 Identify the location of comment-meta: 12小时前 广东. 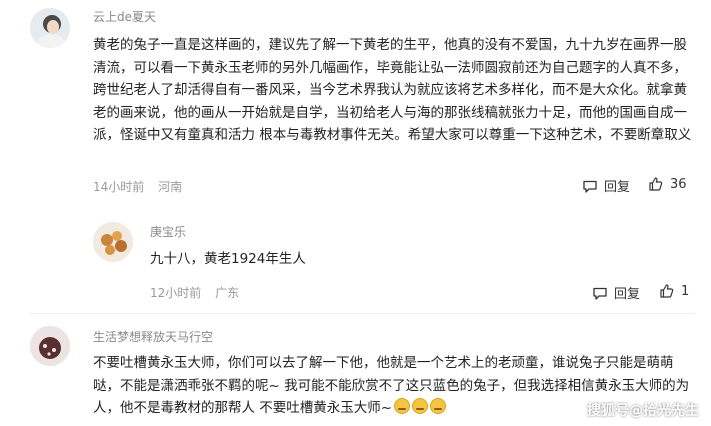
(199, 292).